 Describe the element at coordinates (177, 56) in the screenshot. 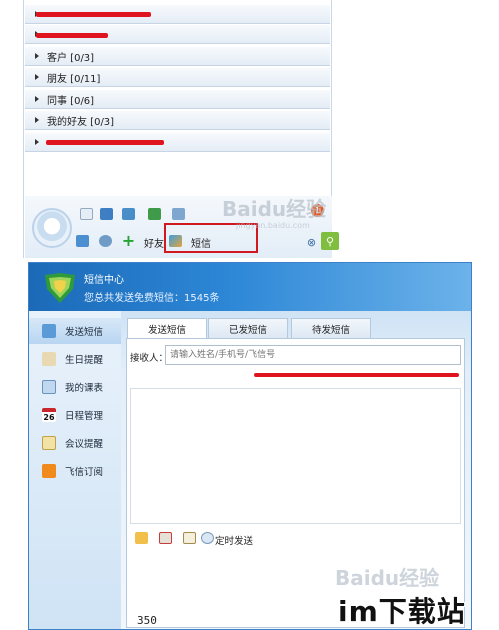

I see `contact-group-clients: 客户 [0/3]` at that location.